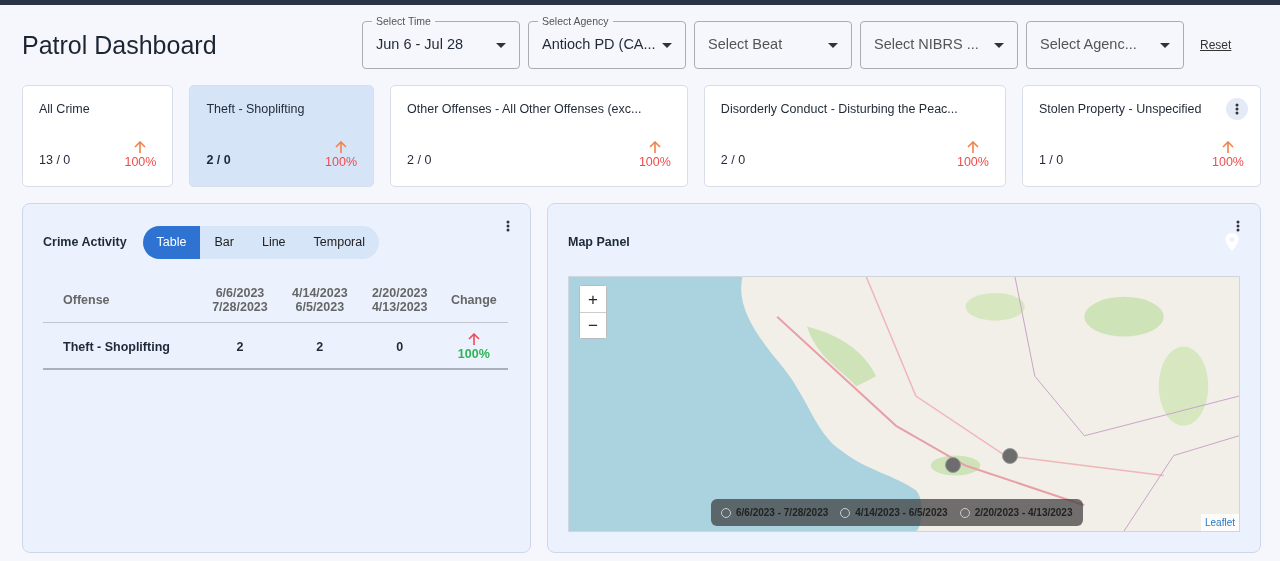 This screenshot has height=561, width=1280. I want to click on view-tab: Line, so click(273, 242).